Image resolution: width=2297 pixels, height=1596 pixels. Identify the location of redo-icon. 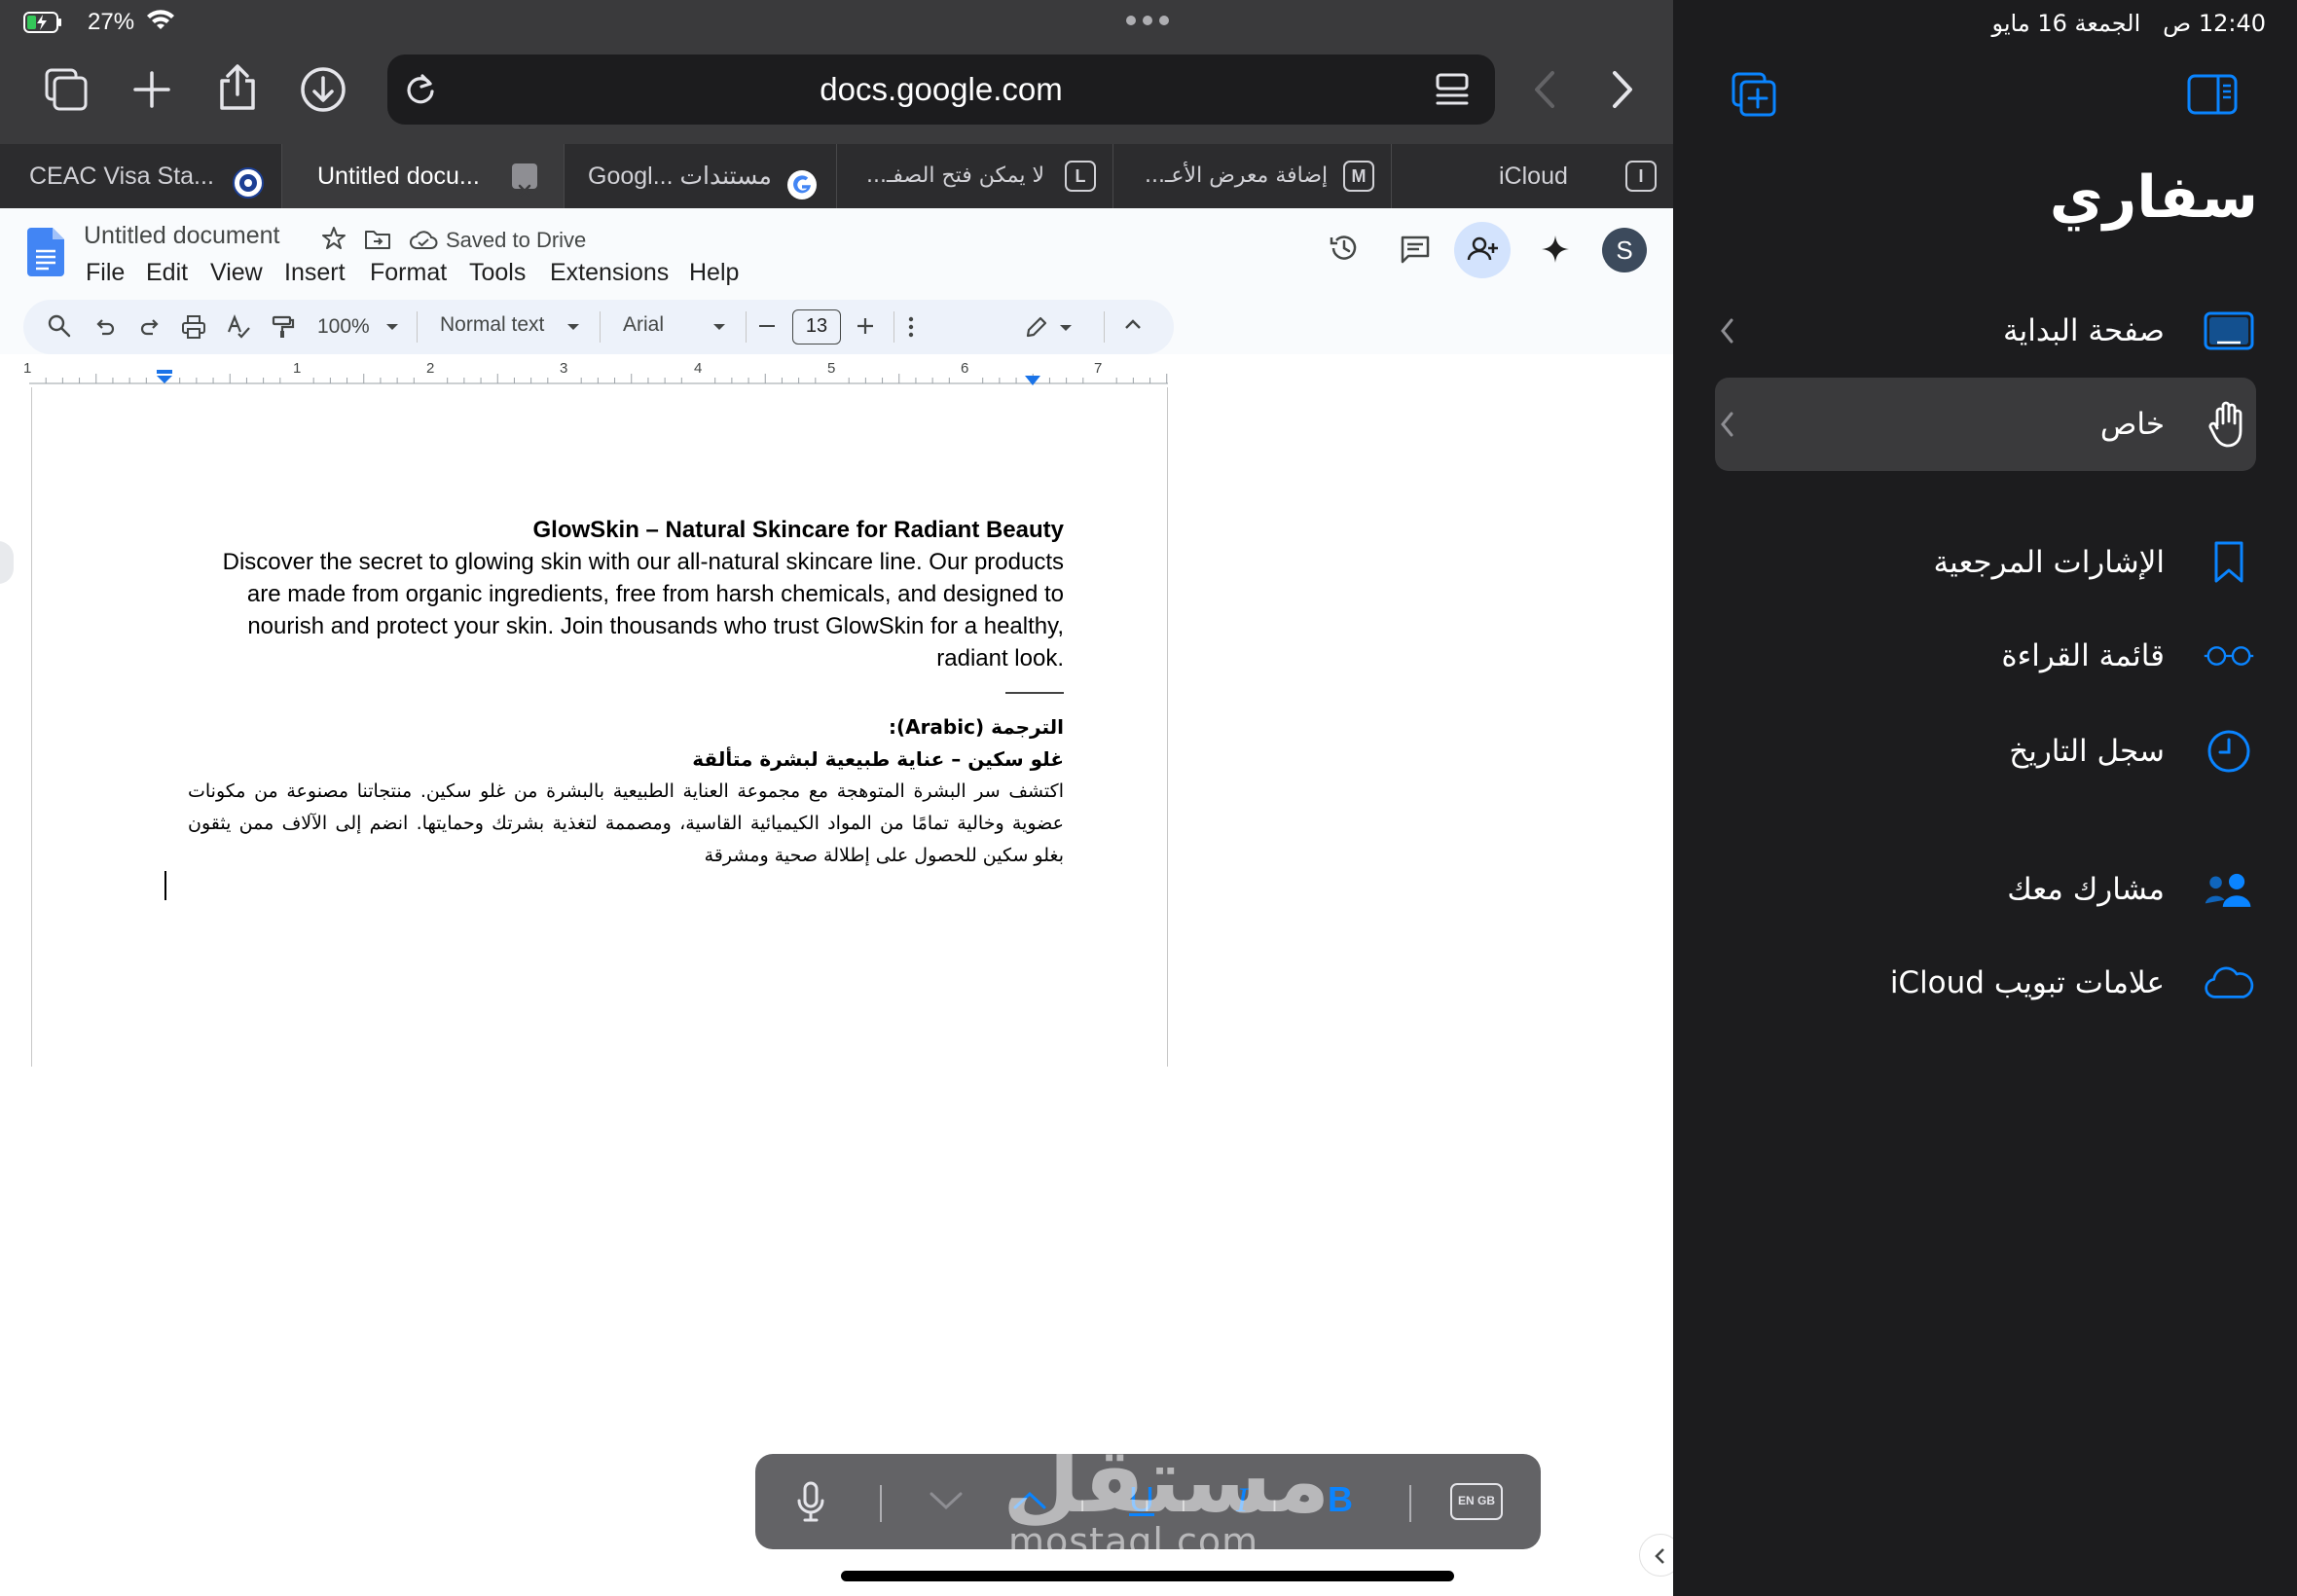
(150, 329).